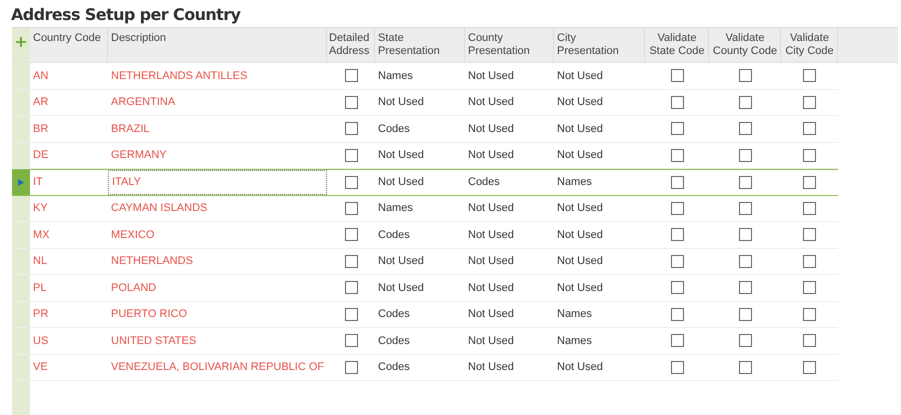 This screenshot has height=415, width=901. What do you see at coordinates (39, 288) in the screenshot?
I see `table-cell: PL` at bounding box center [39, 288].